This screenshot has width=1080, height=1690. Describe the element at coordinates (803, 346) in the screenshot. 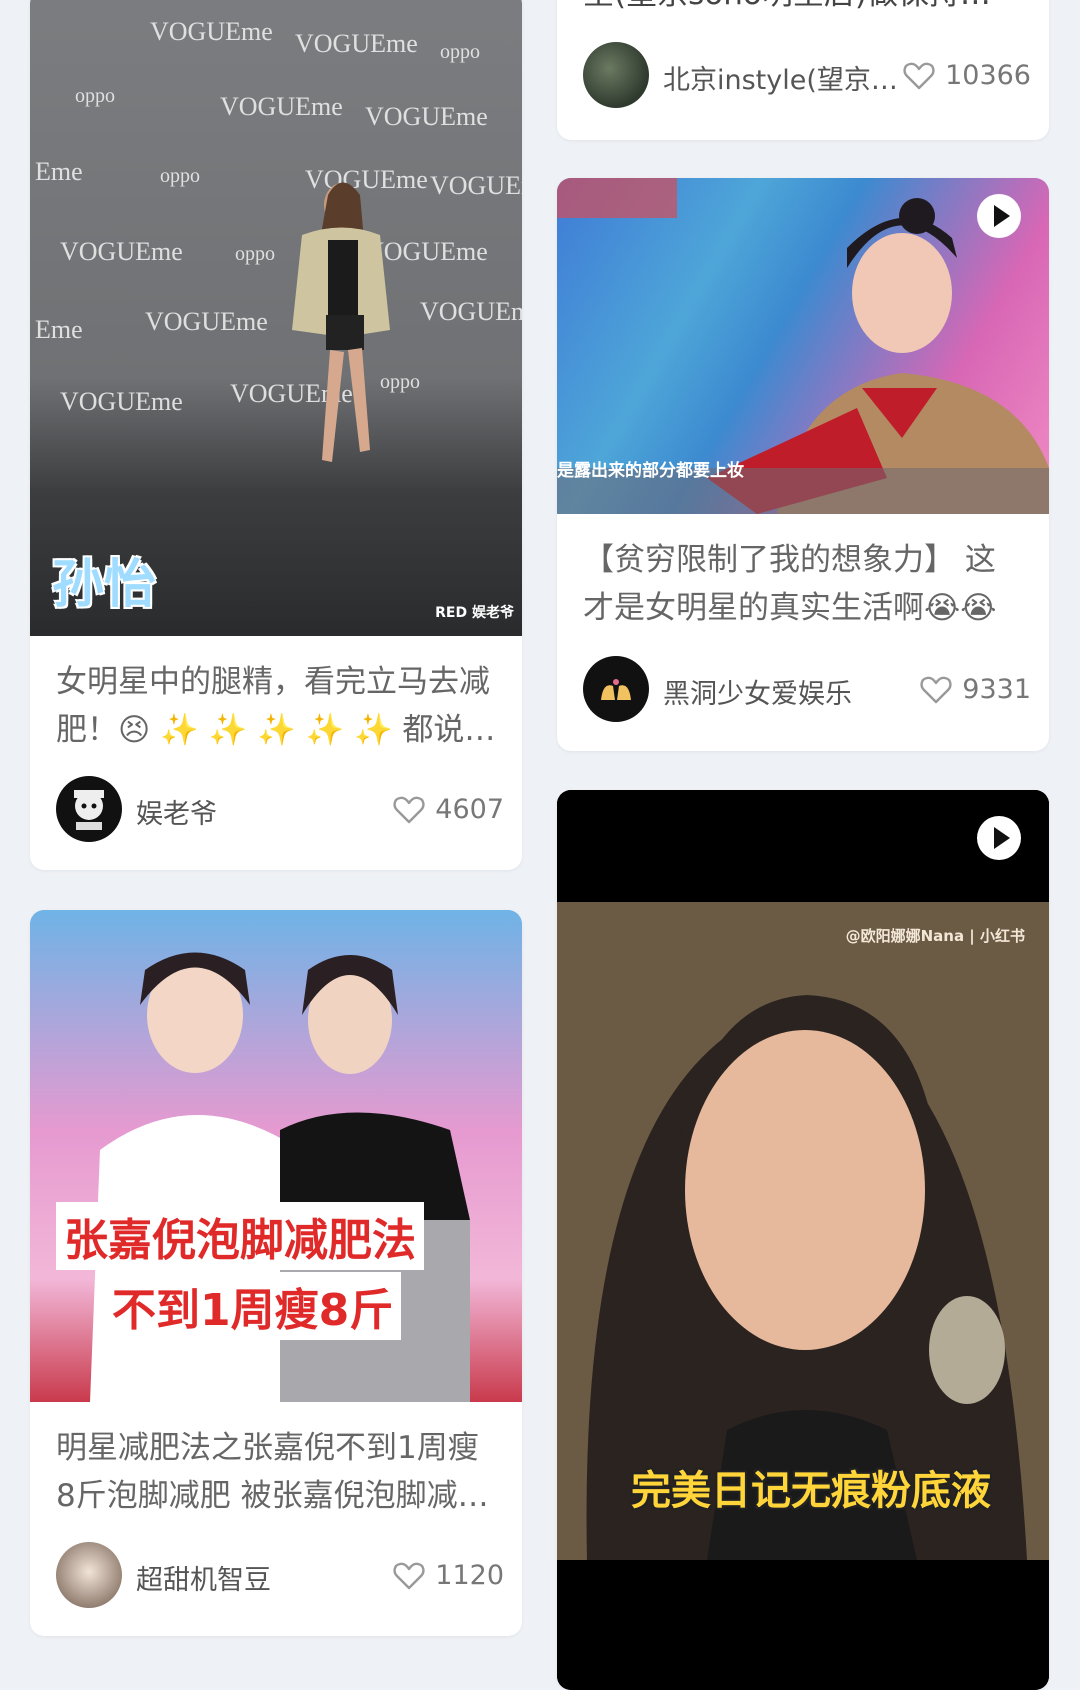

I see `note-cover-image: 是露出来的部分都要上妆` at that location.